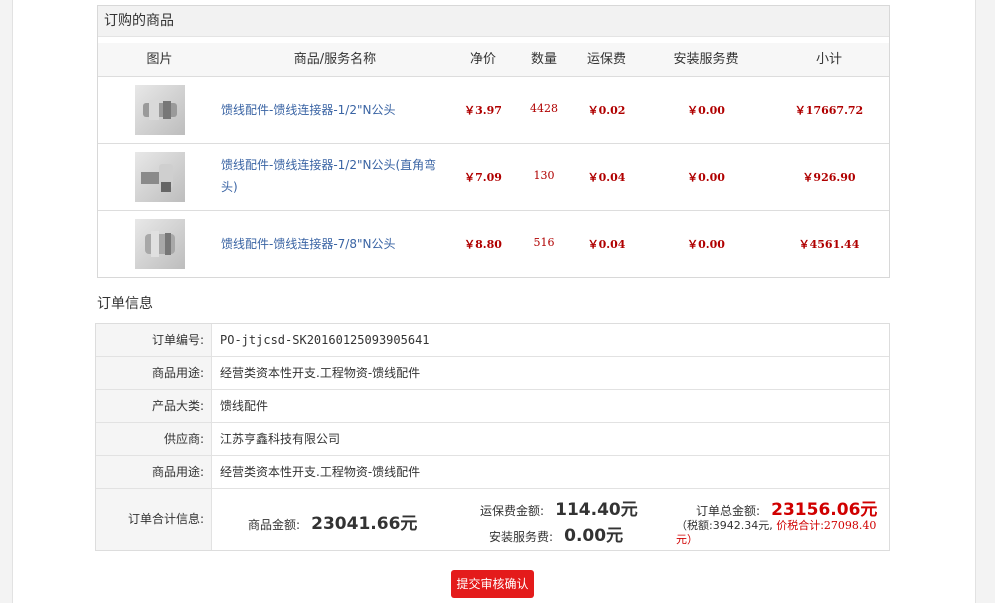 The height and width of the screenshot is (603, 995). I want to click on shipping-amount-label: 运保费金额:, so click(512, 511).